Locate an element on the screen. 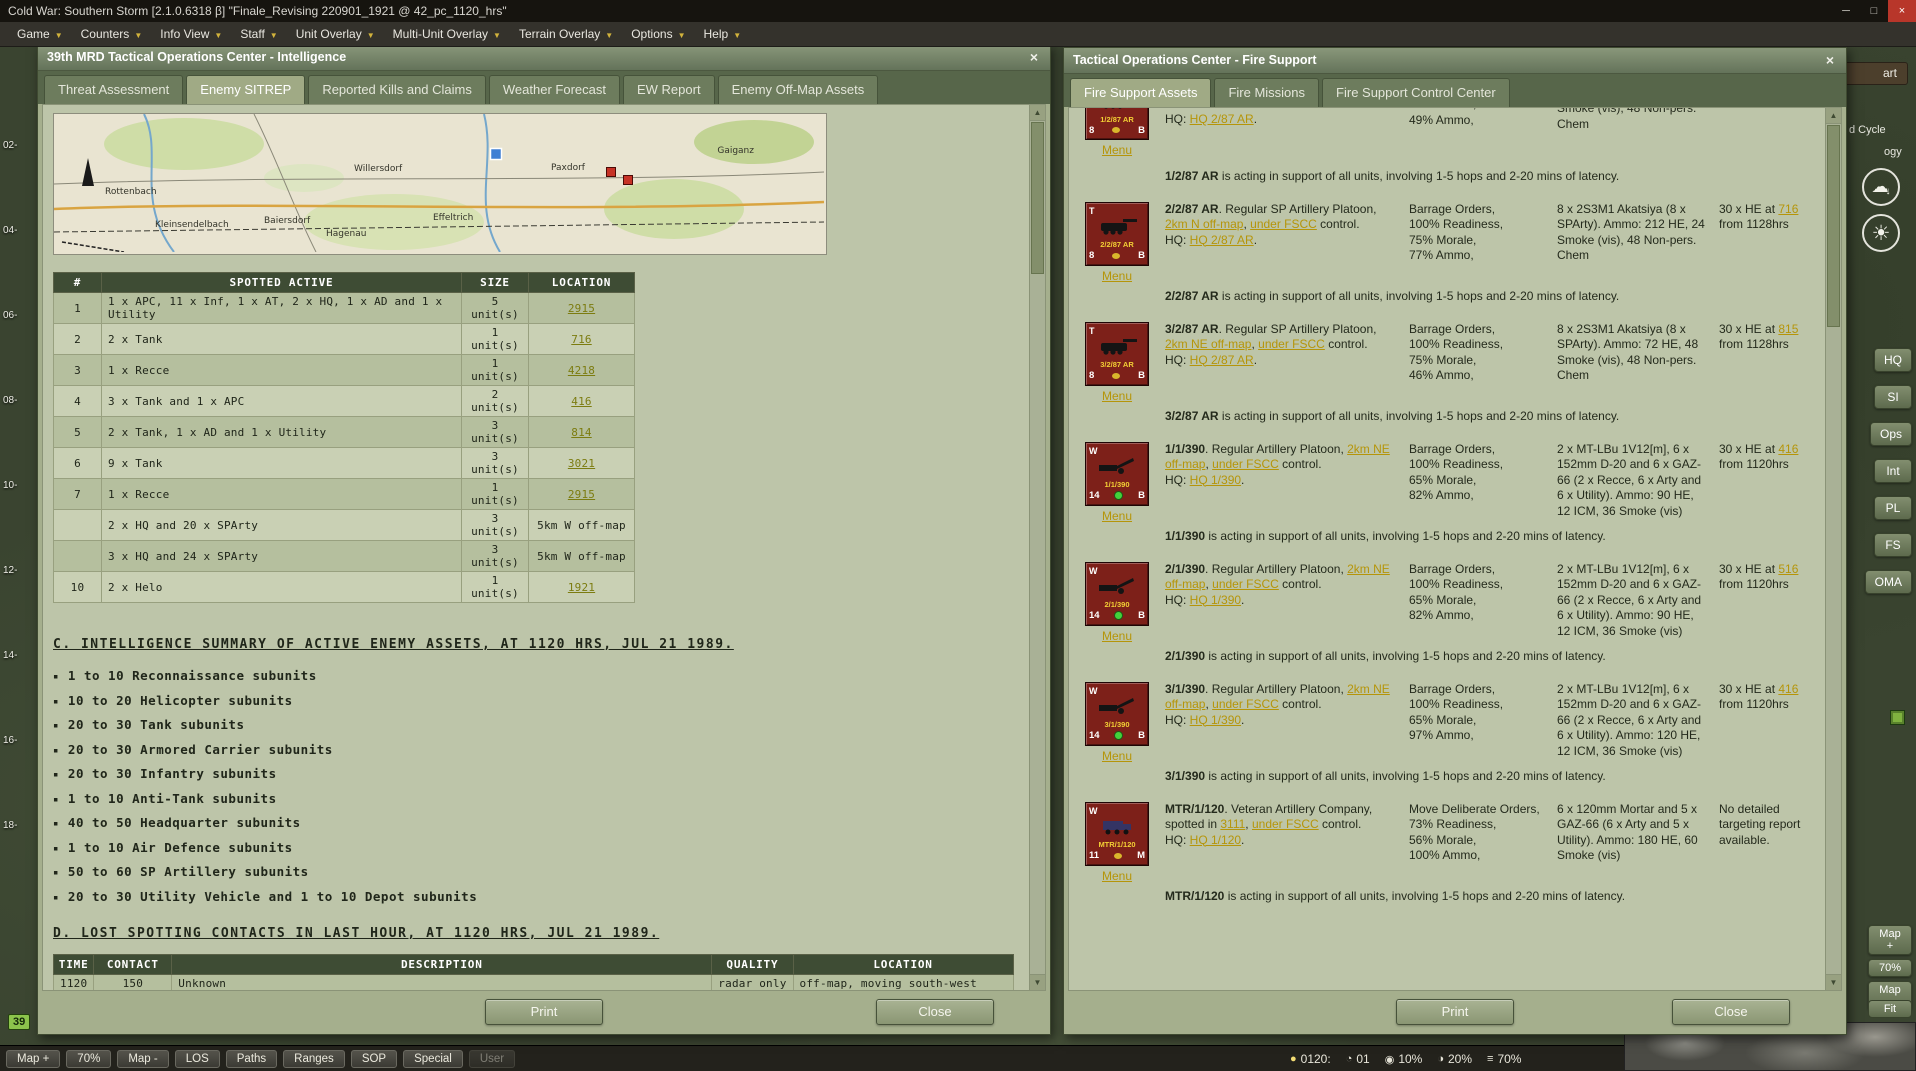 The width and height of the screenshot is (1916, 1071). menu-options: Options ▼ is located at coordinates (658, 34).